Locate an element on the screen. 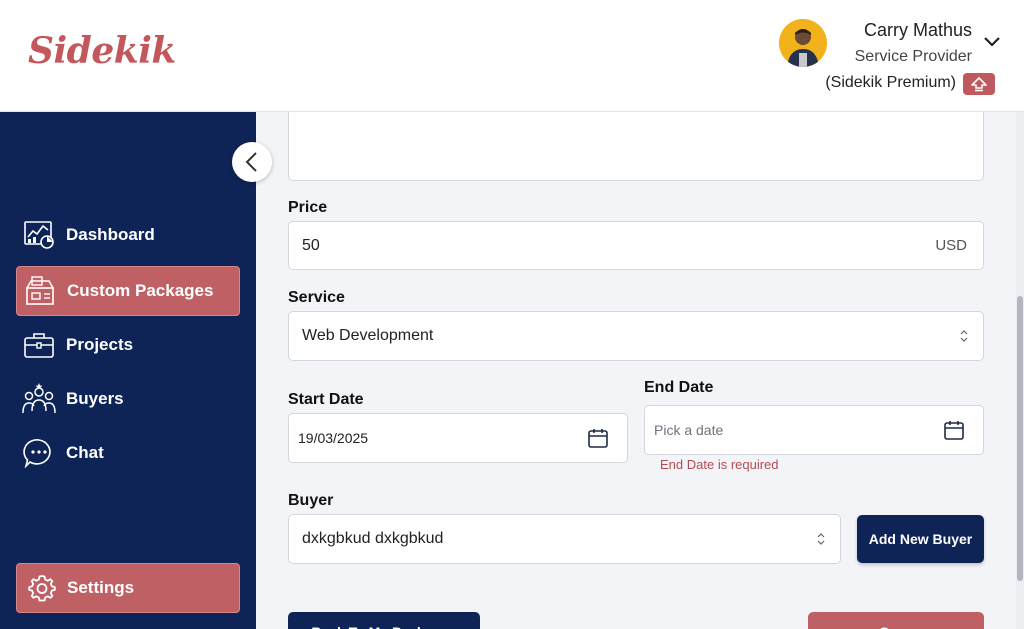 This screenshot has width=1024, height=629. end-date-placeholder: Pick a date is located at coordinates (689, 430).